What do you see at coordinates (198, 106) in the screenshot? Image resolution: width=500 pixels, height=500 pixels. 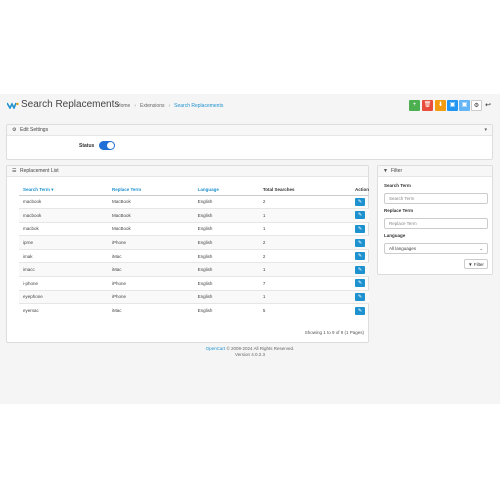 I see `breadcrumb-current: Search Replacements` at bounding box center [198, 106].